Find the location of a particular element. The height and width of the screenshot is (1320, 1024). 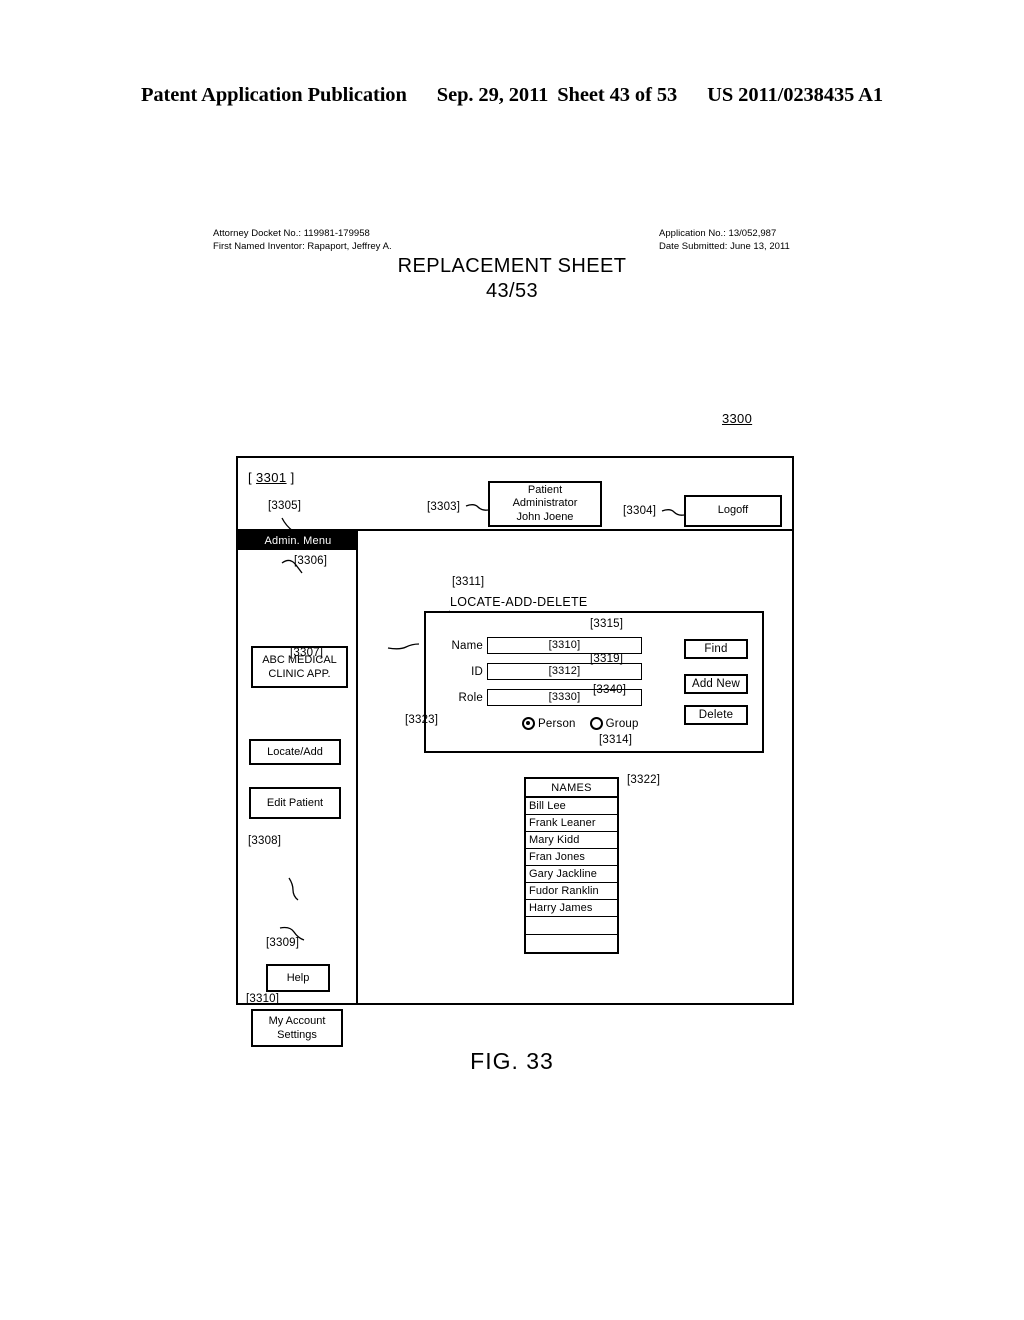

figure-reference-numeral: 3300 is located at coordinates (737, 418).